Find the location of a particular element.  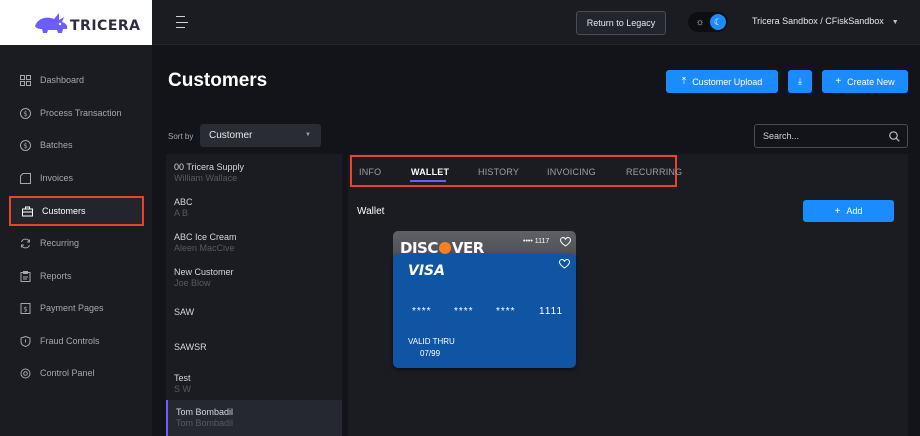

customer-name: Tom Bombadil is located at coordinates (205, 412).